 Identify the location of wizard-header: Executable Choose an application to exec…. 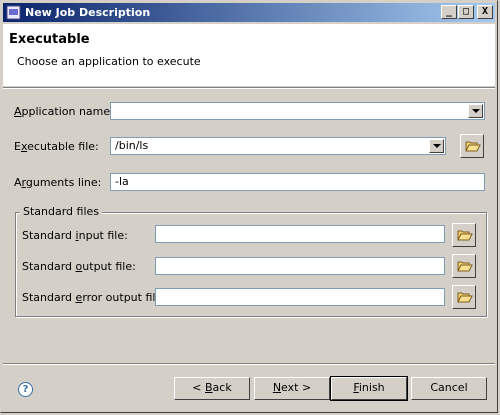
(249, 55).